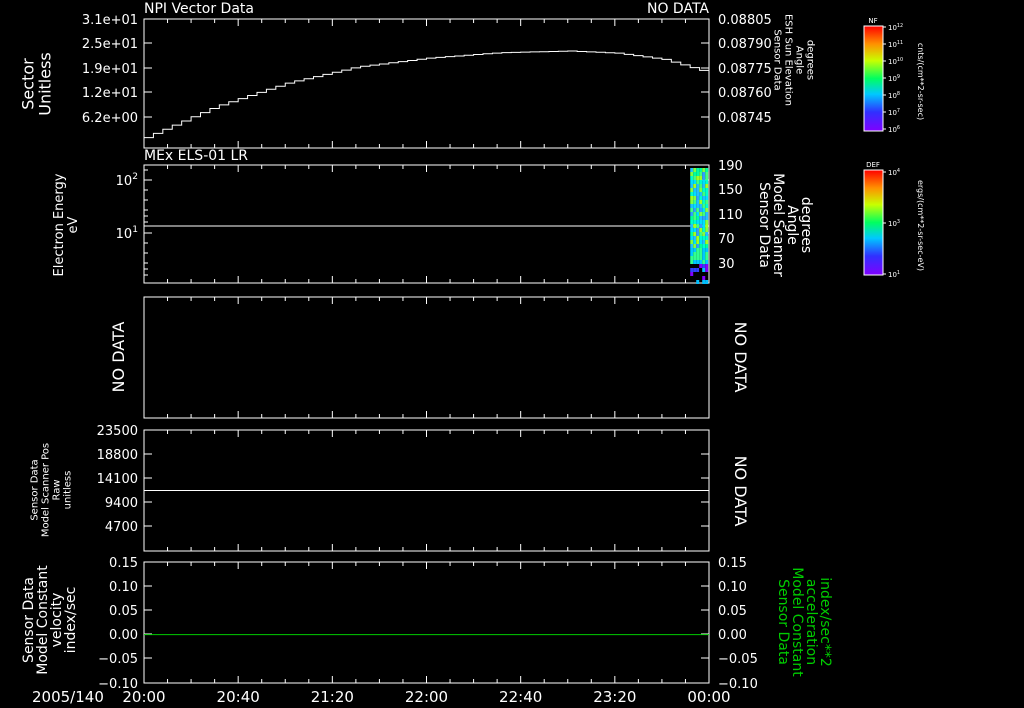  What do you see at coordinates (745, 20) in the screenshot?
I see `right-tick-label: 0.08805` at bounding box center [745, 20].